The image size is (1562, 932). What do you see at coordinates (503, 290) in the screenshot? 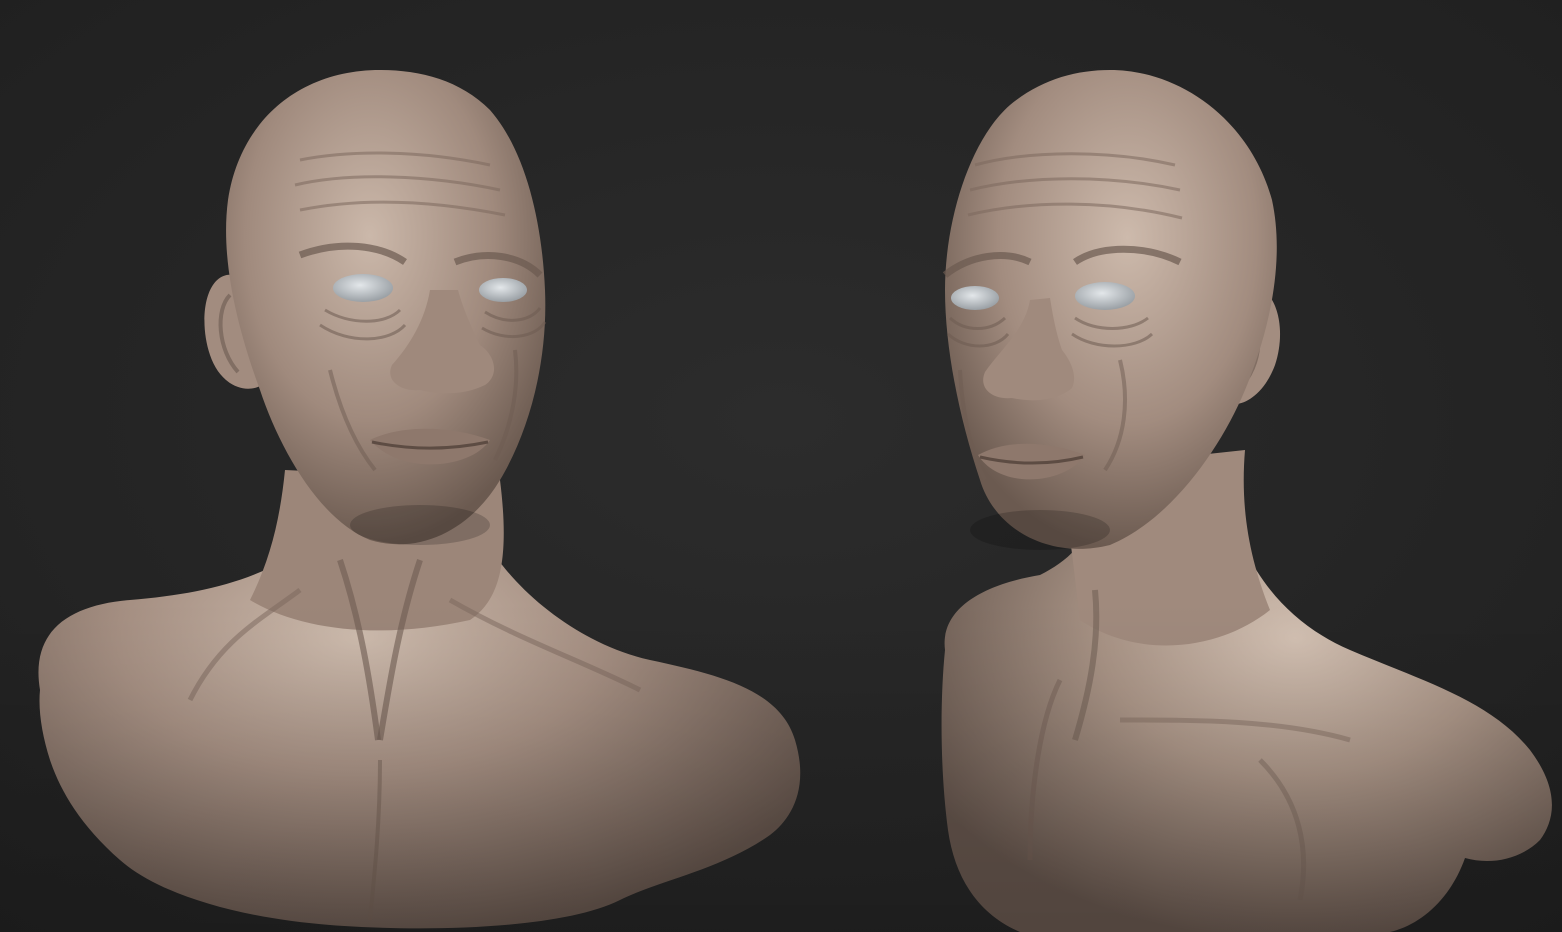
I see `bust-left-eye-left` at bounding box center [503, 290].